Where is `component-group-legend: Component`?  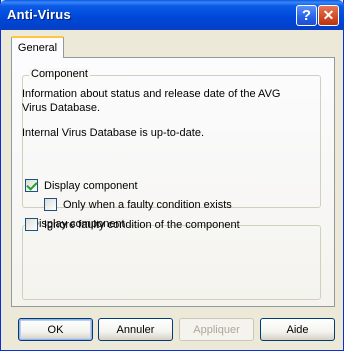 component-group-legend: Component is located at coordinates (59, 74).